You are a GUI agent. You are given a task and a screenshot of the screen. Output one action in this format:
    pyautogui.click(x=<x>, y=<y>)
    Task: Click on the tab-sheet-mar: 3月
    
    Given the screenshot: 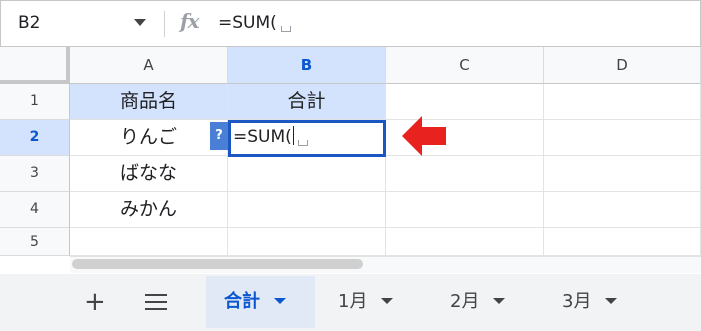 What is the action you would take?
    pyautogui.click(x=594, y=302)
    